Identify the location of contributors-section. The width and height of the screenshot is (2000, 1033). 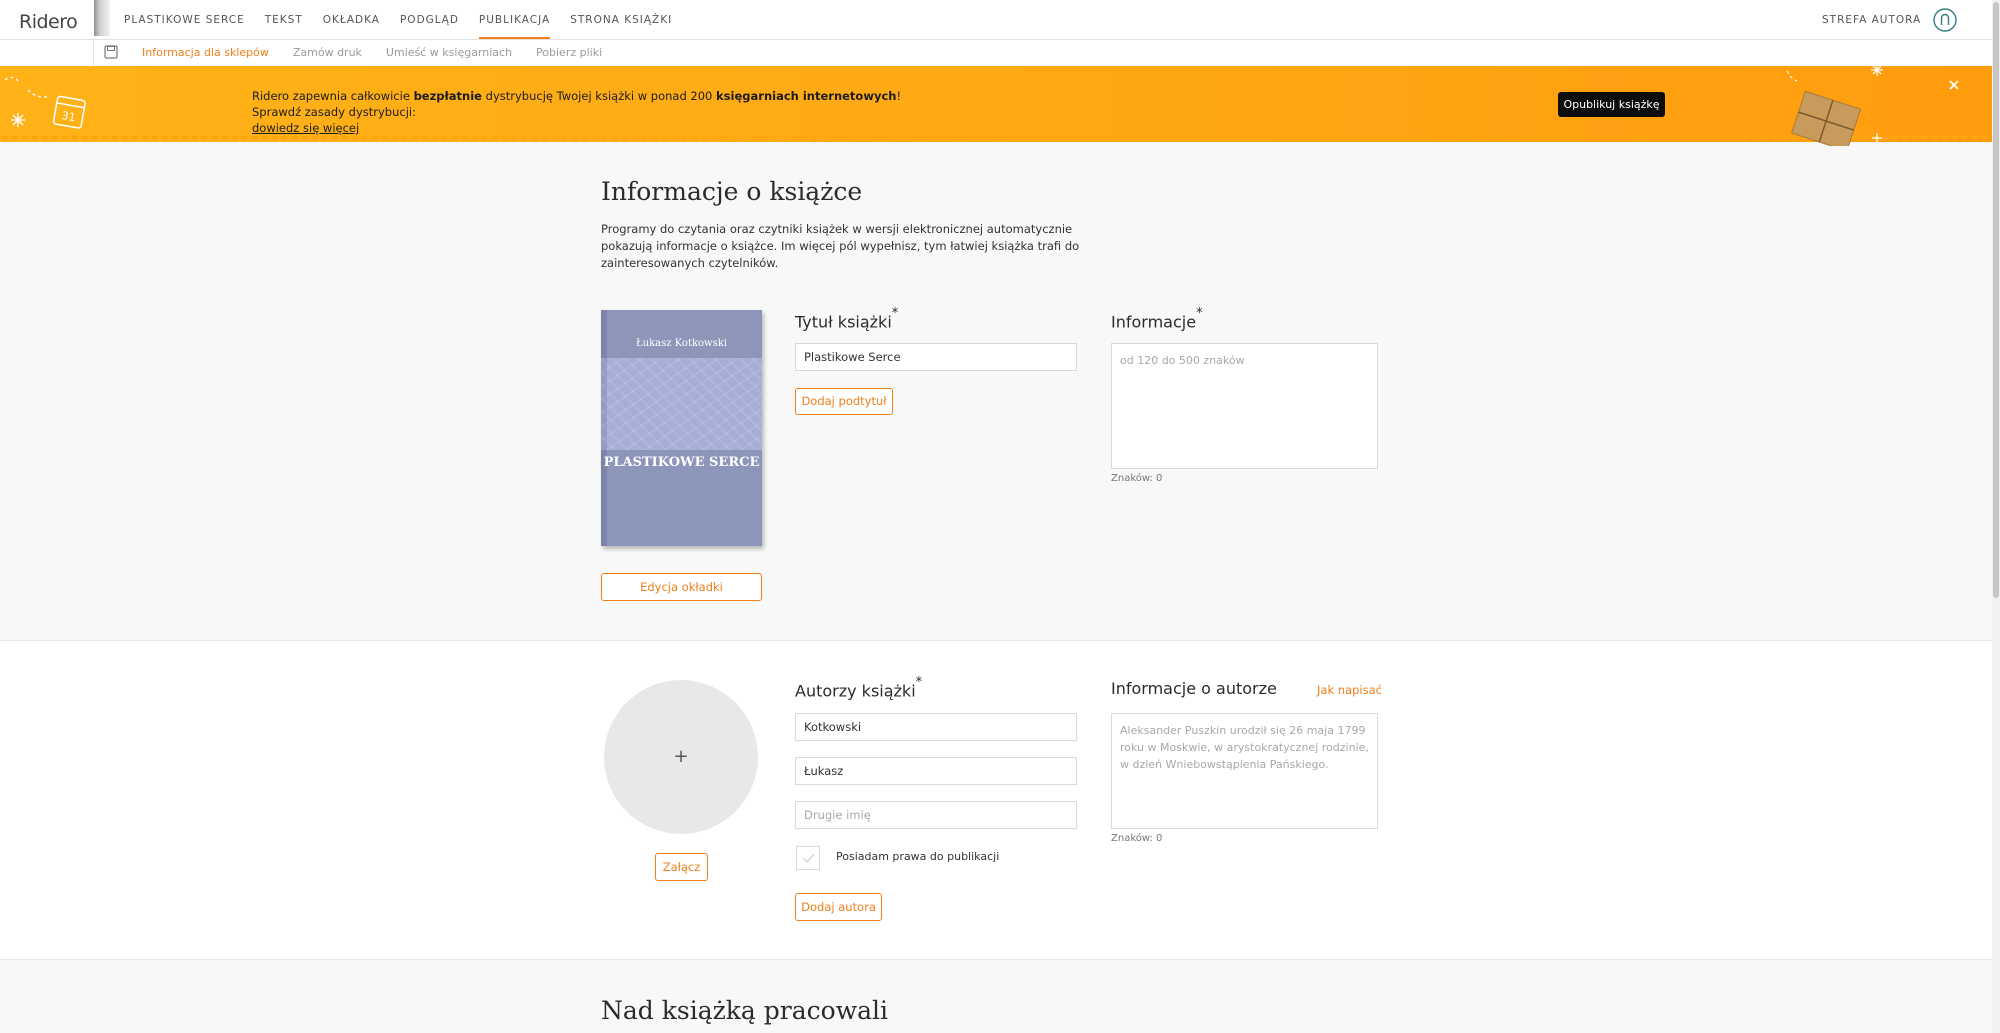
(996, 996).